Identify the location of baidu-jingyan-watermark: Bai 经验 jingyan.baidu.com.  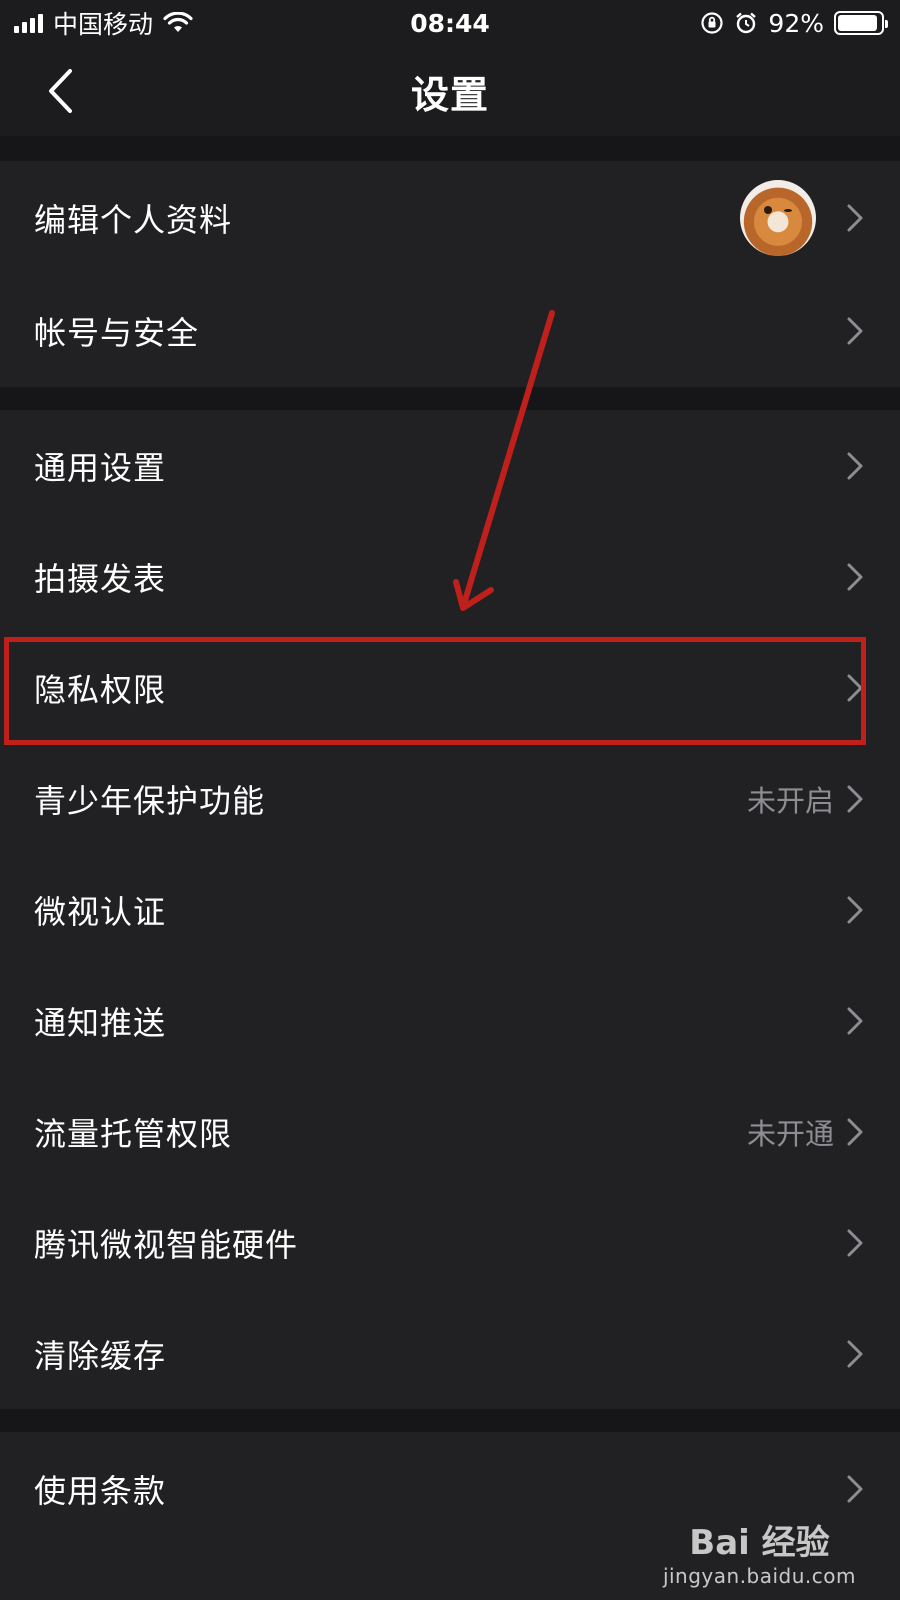
(759, 1551).